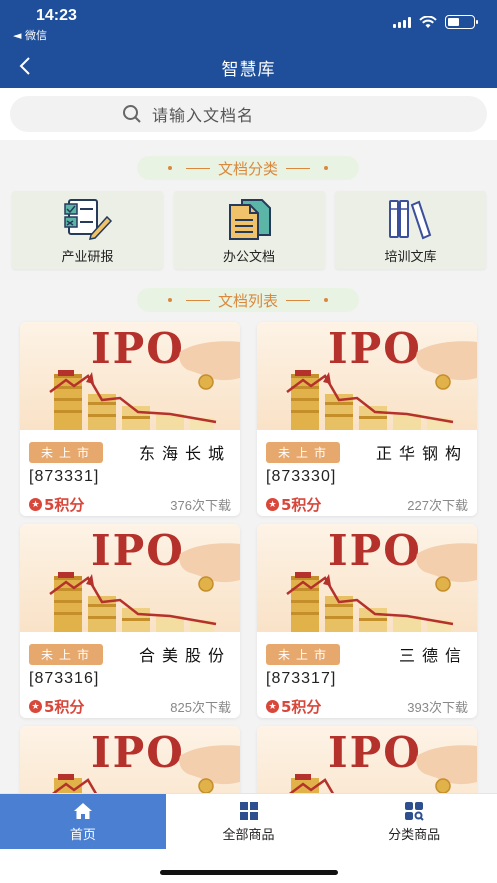 Image resolution: width=497 pixels, height=883 pixels. I want to click on document-card: IPO 未上市 合美股份 [873316] ★ 5积分 825次下载, so click(130, 621).